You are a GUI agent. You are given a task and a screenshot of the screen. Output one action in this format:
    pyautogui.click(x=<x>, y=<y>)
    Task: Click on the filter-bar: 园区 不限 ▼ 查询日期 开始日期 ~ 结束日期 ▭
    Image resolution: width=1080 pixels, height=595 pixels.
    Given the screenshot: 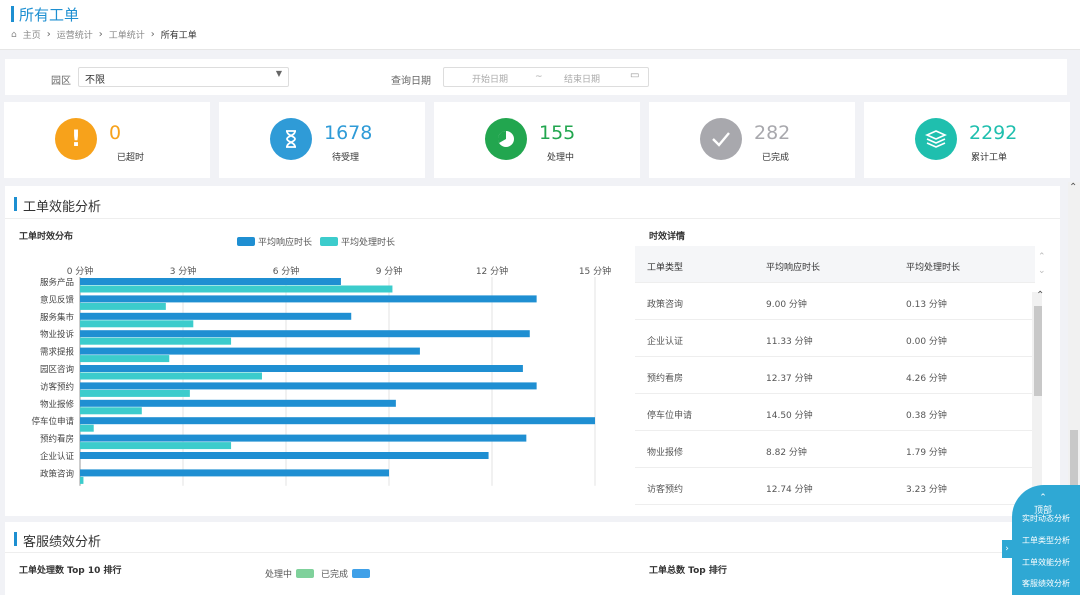 What is the action you would take?
    pyautogui.click(x=536, y=77)
    